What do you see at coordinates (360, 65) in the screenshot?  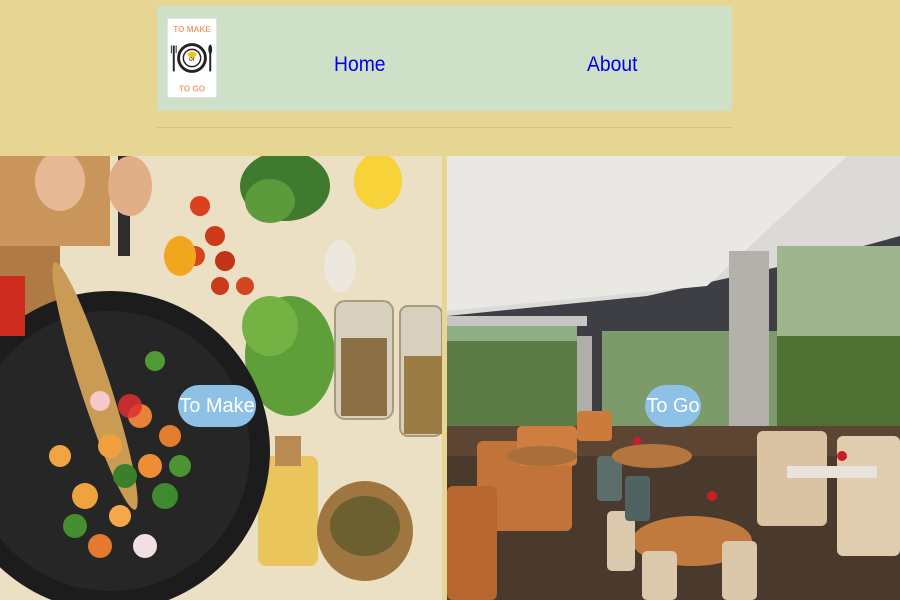 I see `nav-home-link: Home` at bounding box center [360, 65].